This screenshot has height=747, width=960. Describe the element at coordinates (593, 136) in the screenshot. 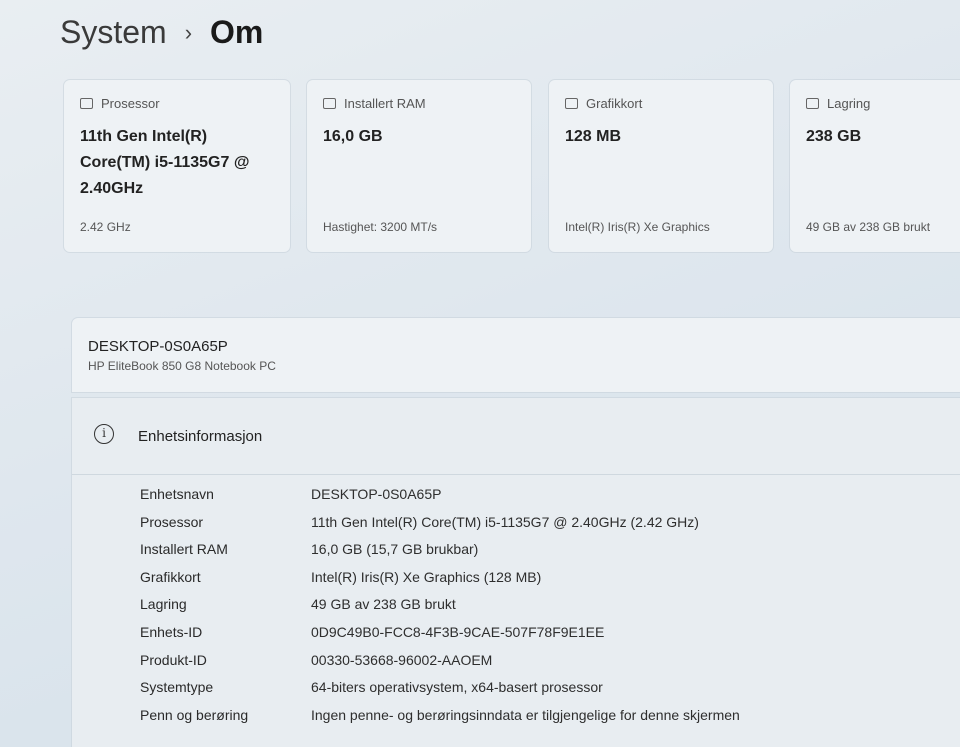

I see `card-value: 128 MB` at that location.